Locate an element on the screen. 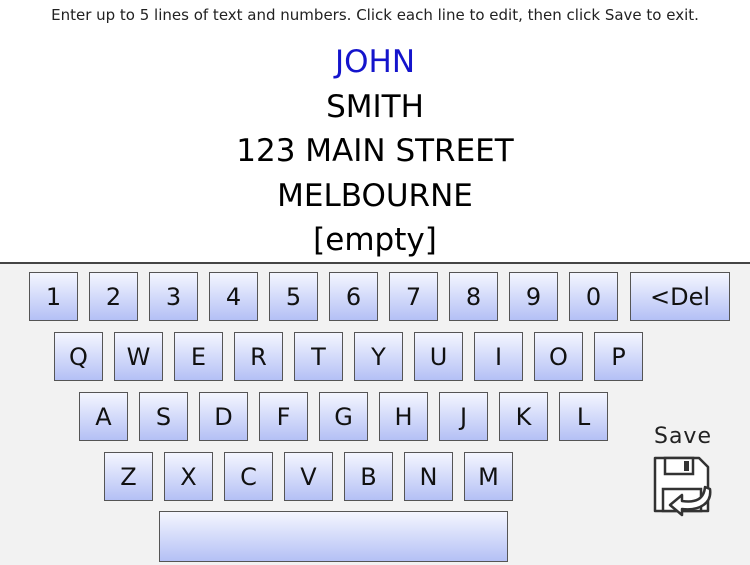  key-y: Y is located at coordinates (378, 356).